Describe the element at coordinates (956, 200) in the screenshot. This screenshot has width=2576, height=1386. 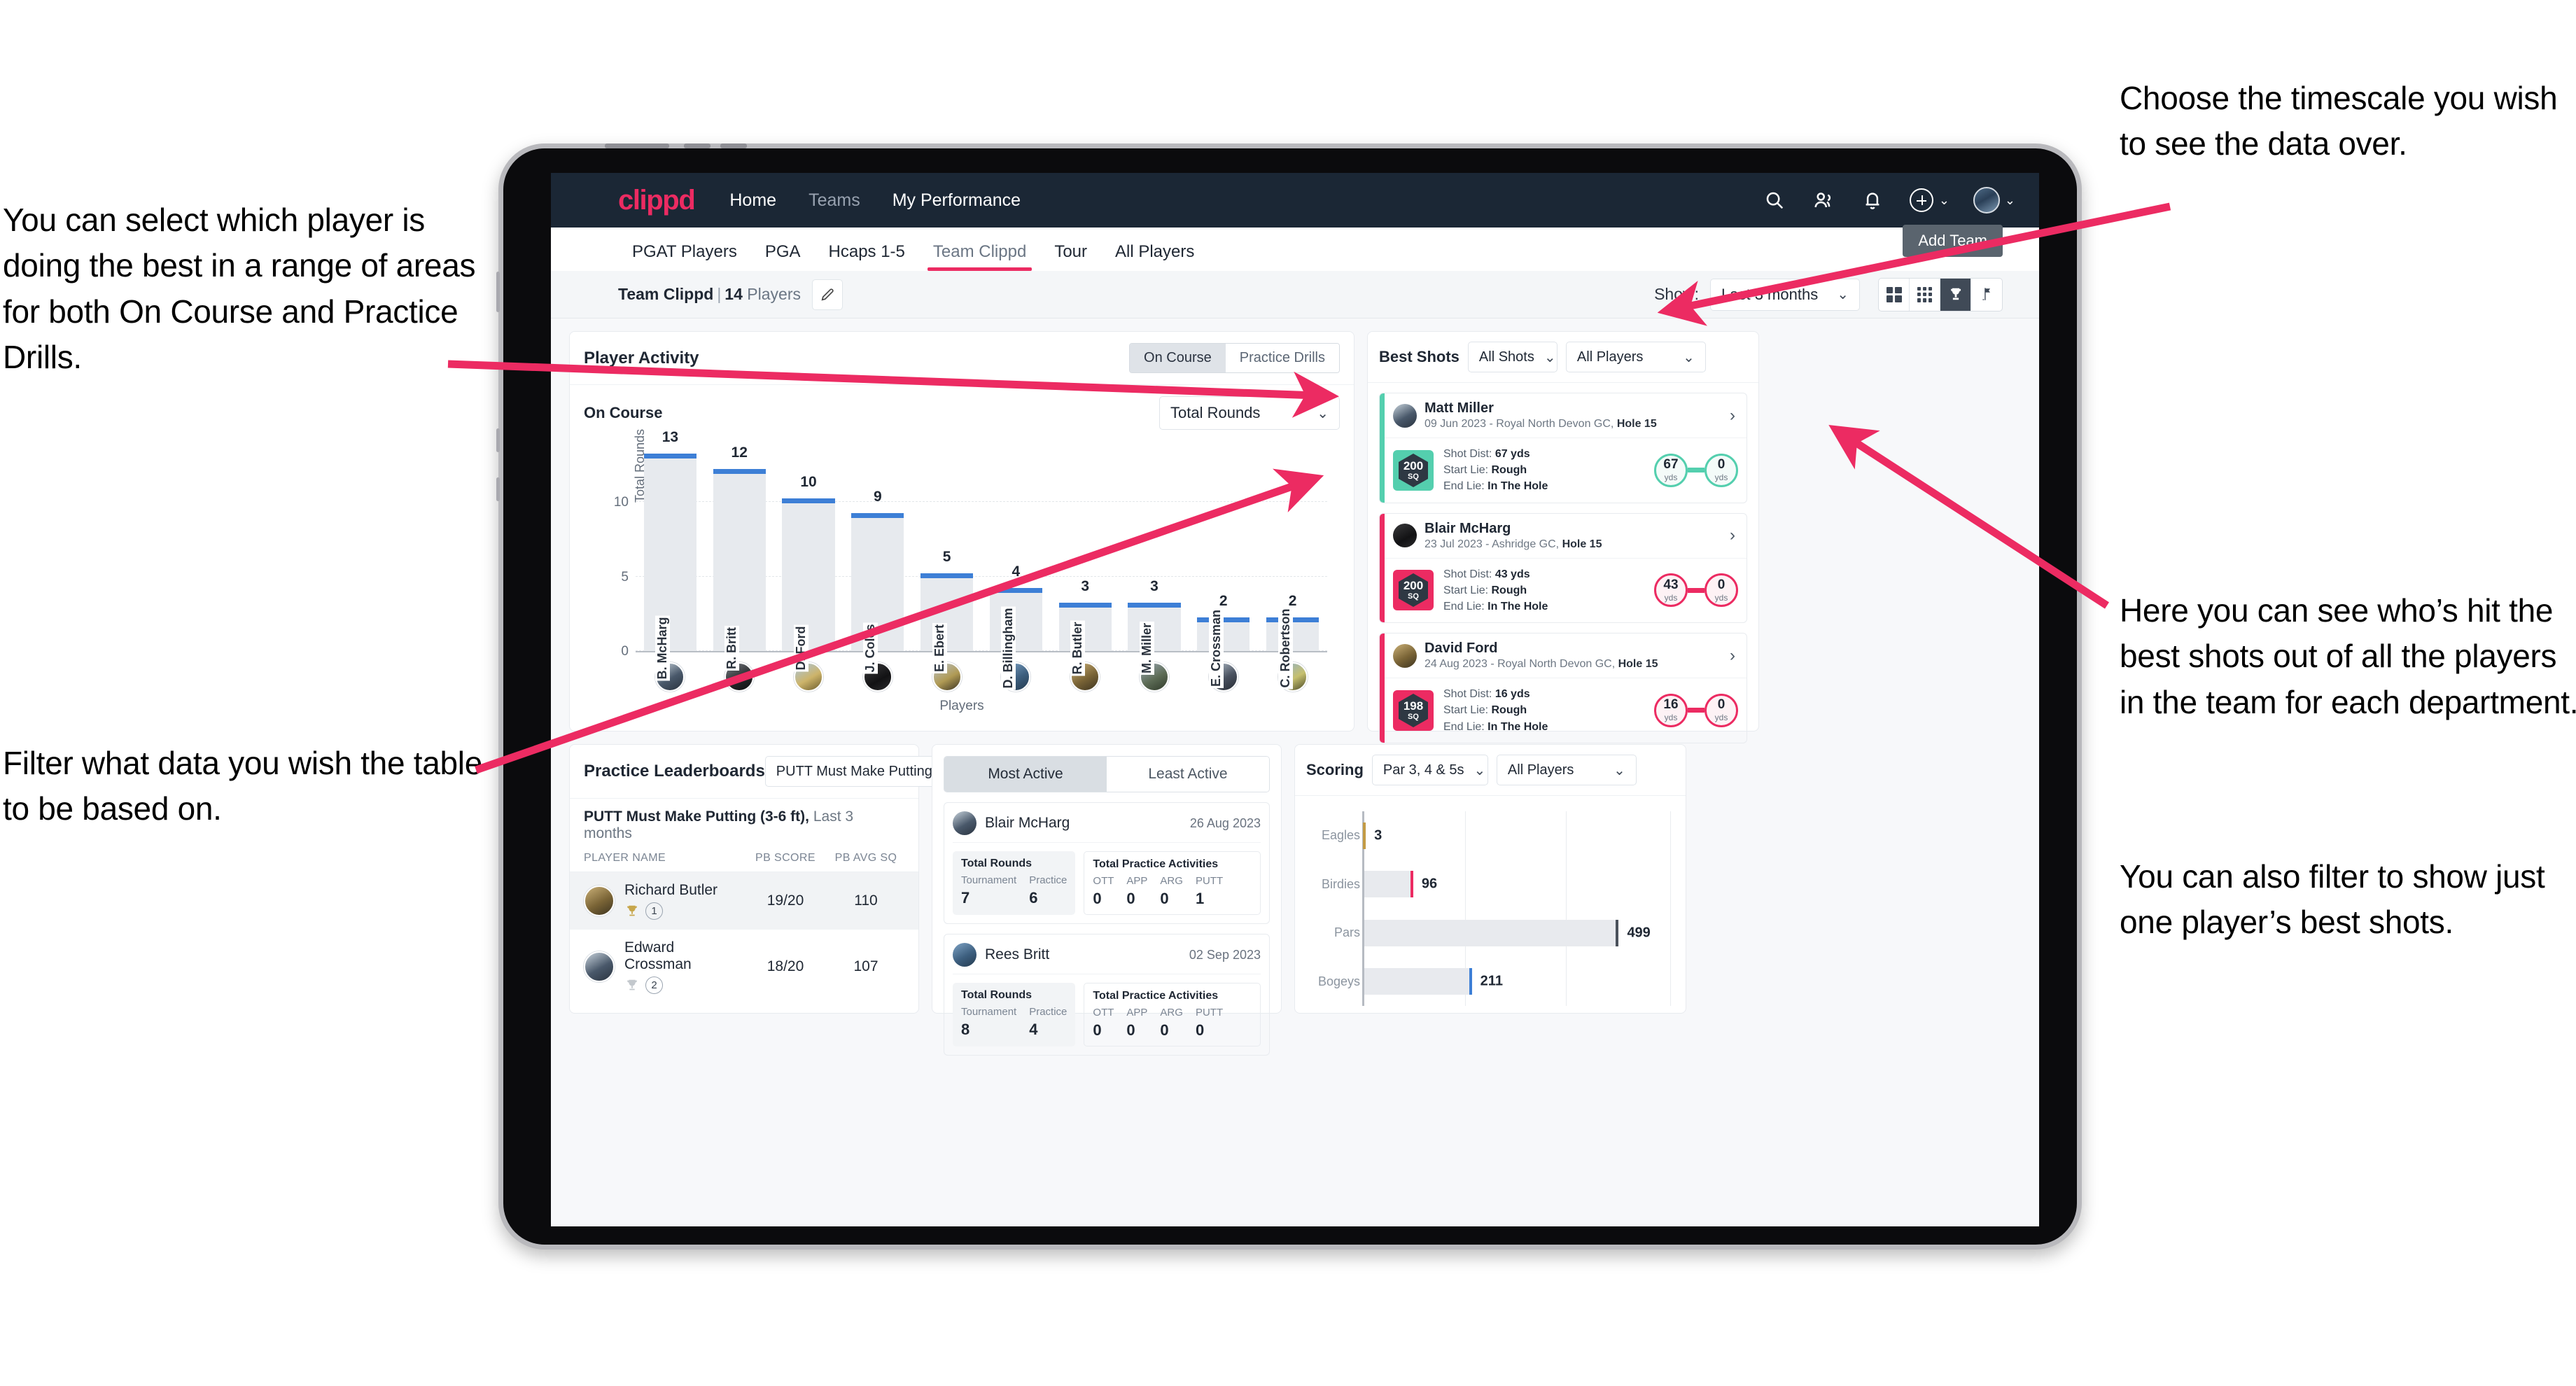
I see `nav-link-my-performance: My Performance` at that location.